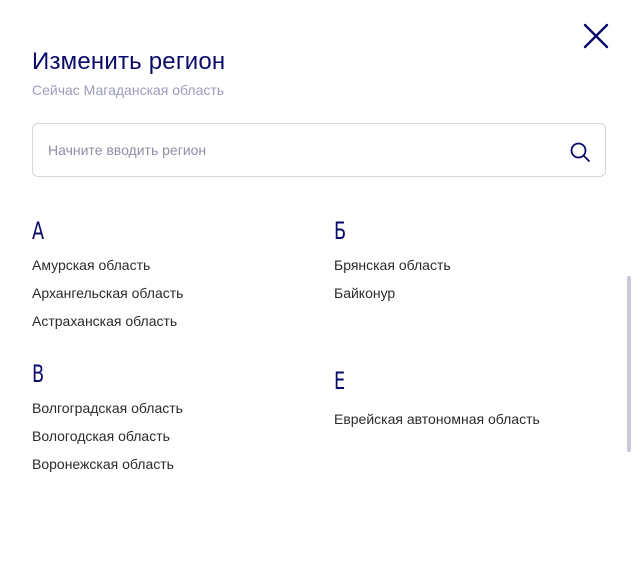  I want to click on region-item: Вологодская область, so click(107, 436).